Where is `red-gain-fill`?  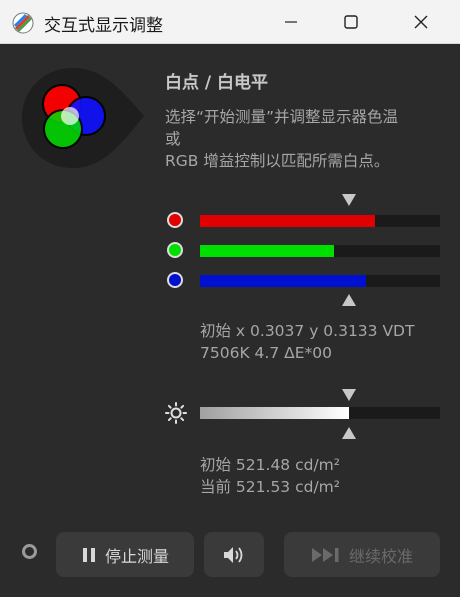
red-gain-fill is located at coordinates (288, 221).